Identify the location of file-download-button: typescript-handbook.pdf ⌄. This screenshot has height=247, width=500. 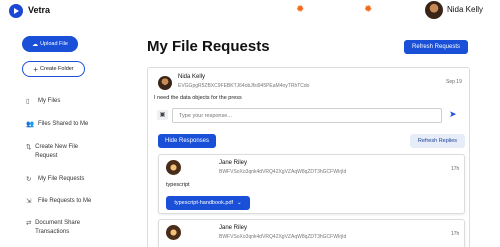
(208, 203).